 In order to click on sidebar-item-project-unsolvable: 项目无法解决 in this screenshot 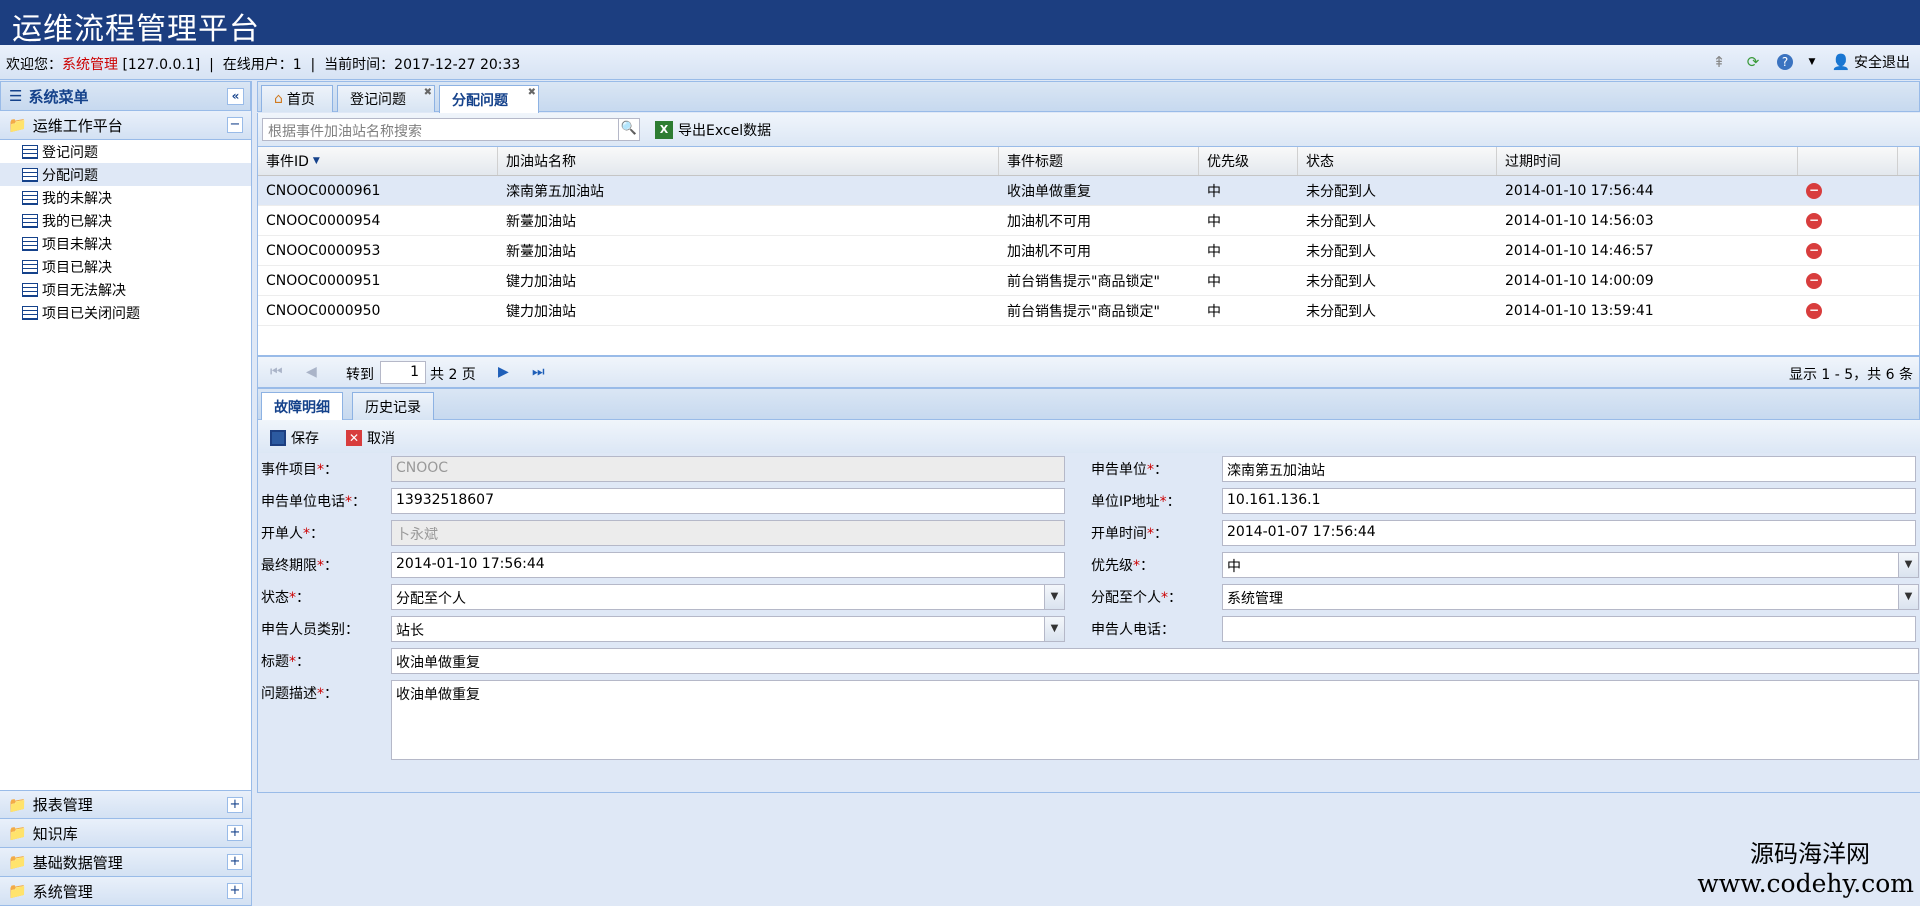, I will do `click(125, 289)`.